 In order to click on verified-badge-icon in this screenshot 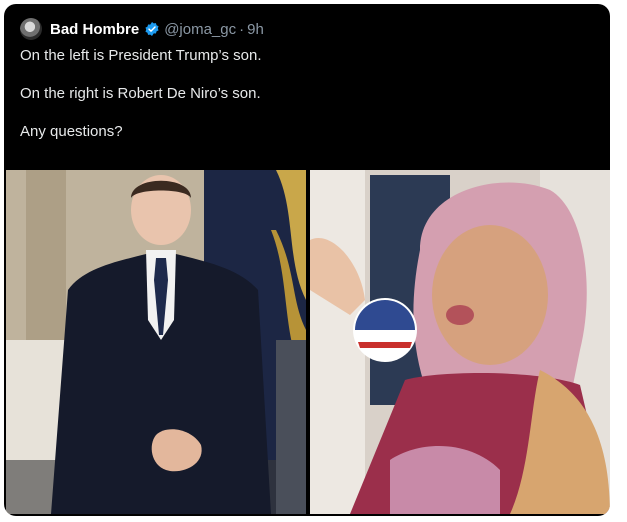, I will do `click(152, 29)`.